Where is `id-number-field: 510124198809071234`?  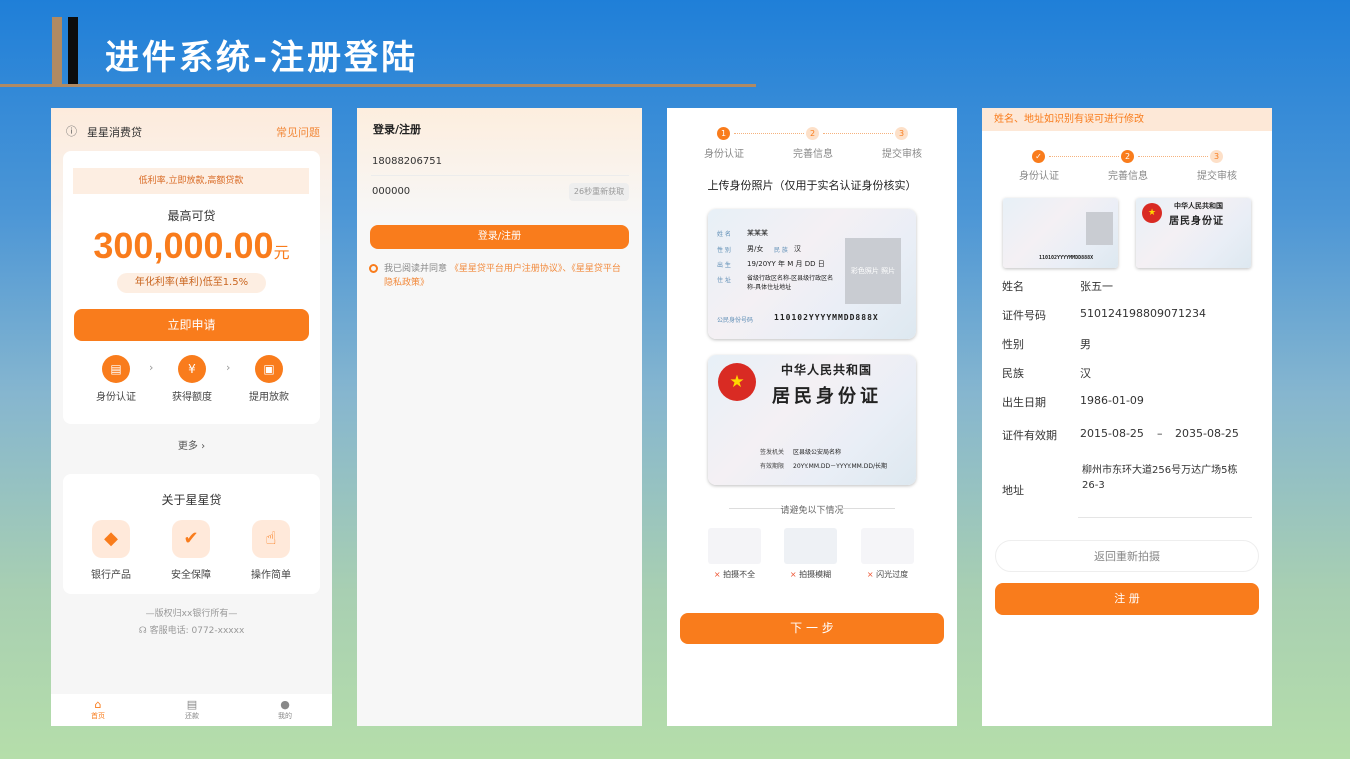 id-number-field: 510124198809071234 is located at coordinates (1143, 313).